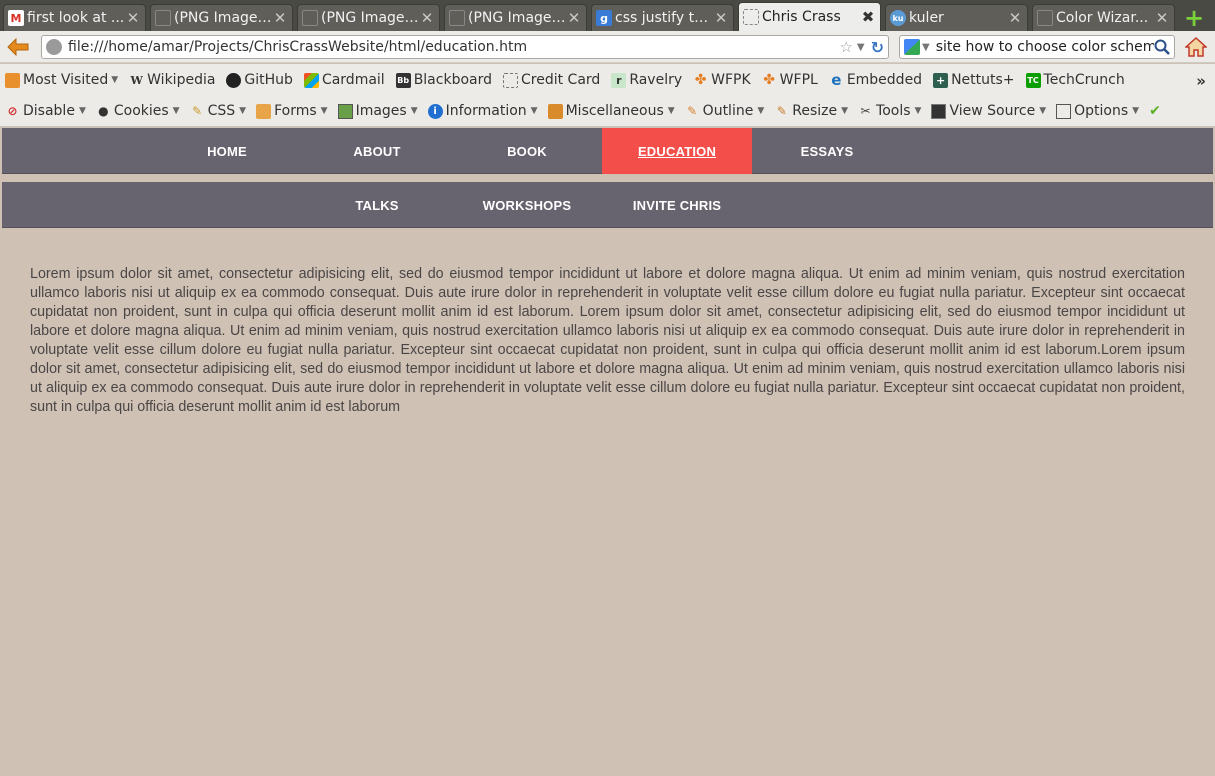 The height and width of the screenshot is (776, 1215). What do you see at coordinates (45, 111) in the screenshot?
I see `dev-menu-disable: ⊘ Disable ▼` at bounding box center [45, 111].